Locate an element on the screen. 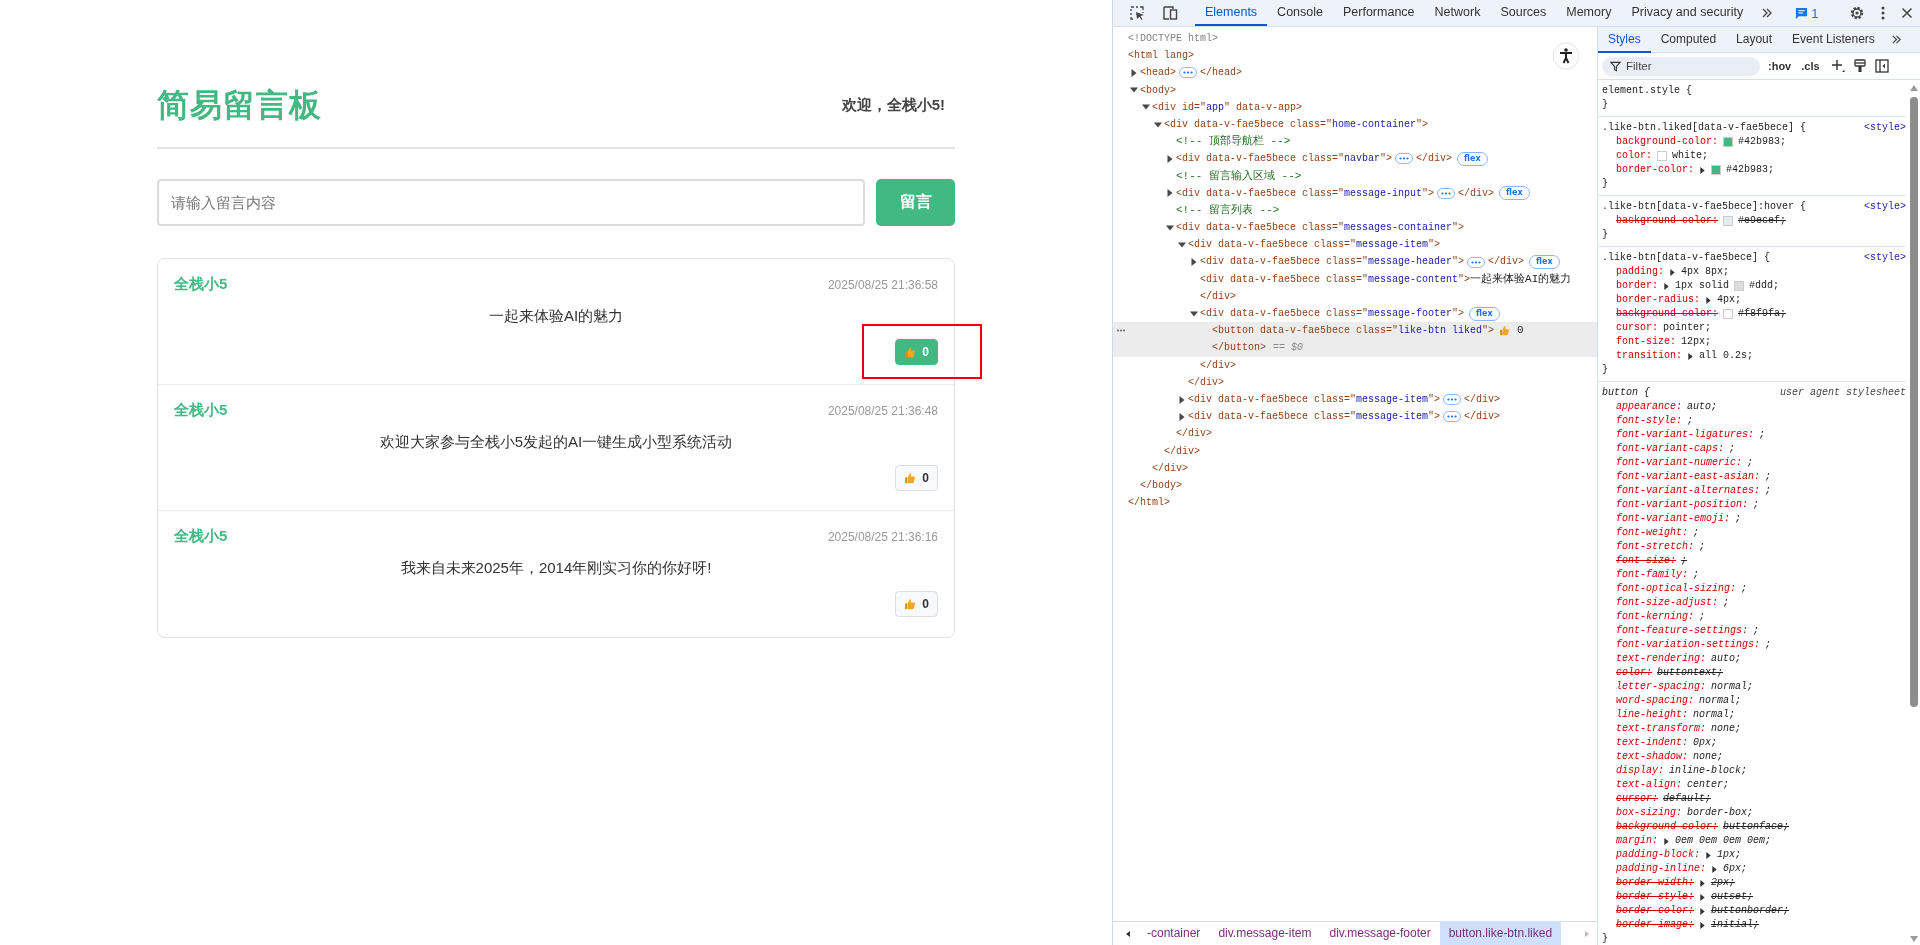 The width and height of the screenshot is (1920, 945). brush-icon is located at coordinates (1859, 66).